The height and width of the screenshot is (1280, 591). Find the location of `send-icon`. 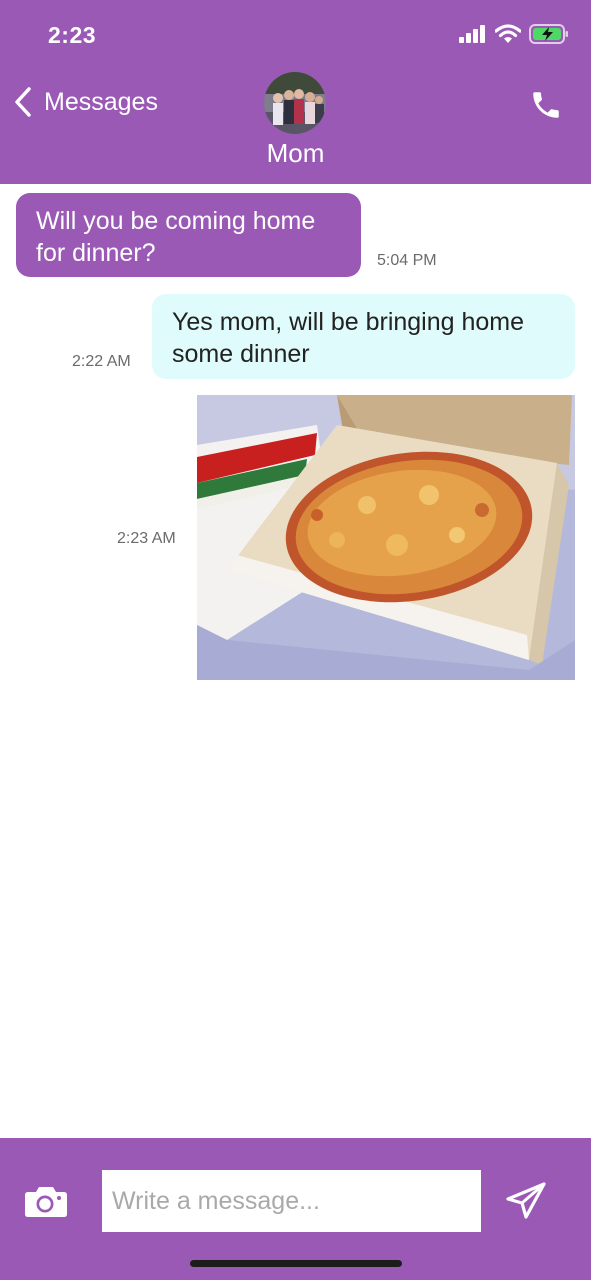

send-icon is located at coordinates (526, 1200).